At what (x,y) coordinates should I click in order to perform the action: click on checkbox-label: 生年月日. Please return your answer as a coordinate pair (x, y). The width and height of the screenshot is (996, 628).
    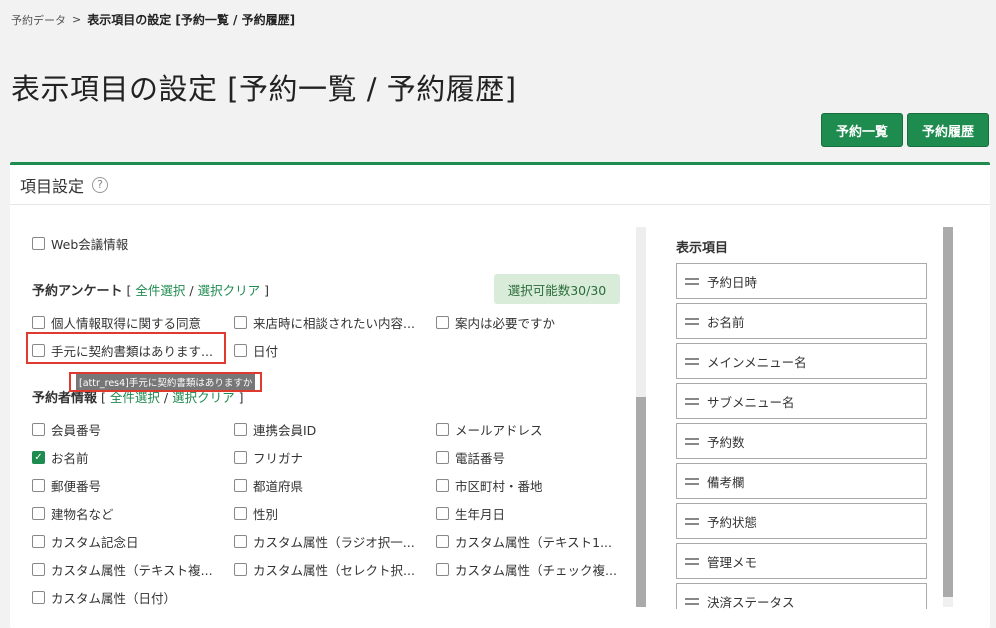
    Looking at the image, I should click on (480, 514).